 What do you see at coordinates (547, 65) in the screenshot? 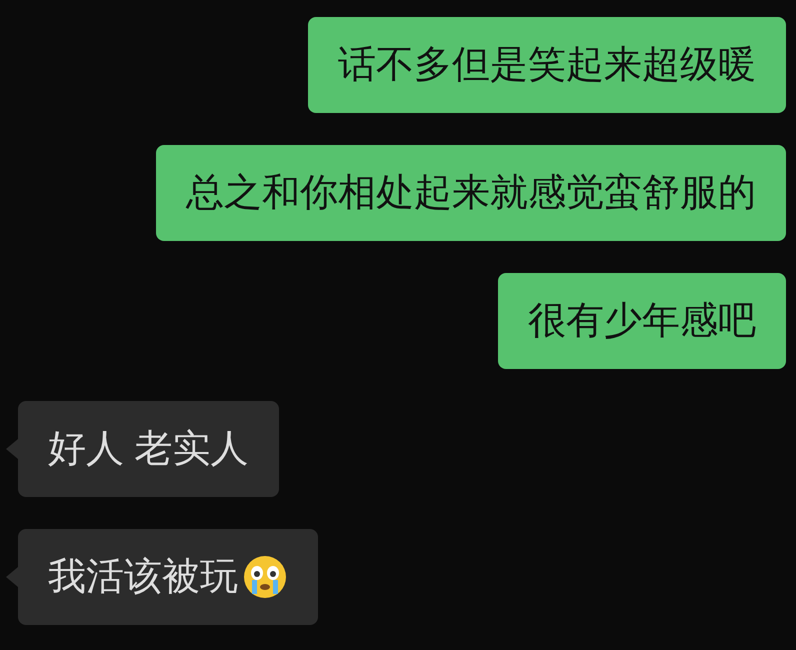
I see `message-text: 话不多但是笑起来超级暖` at bounding box center [547, 65].